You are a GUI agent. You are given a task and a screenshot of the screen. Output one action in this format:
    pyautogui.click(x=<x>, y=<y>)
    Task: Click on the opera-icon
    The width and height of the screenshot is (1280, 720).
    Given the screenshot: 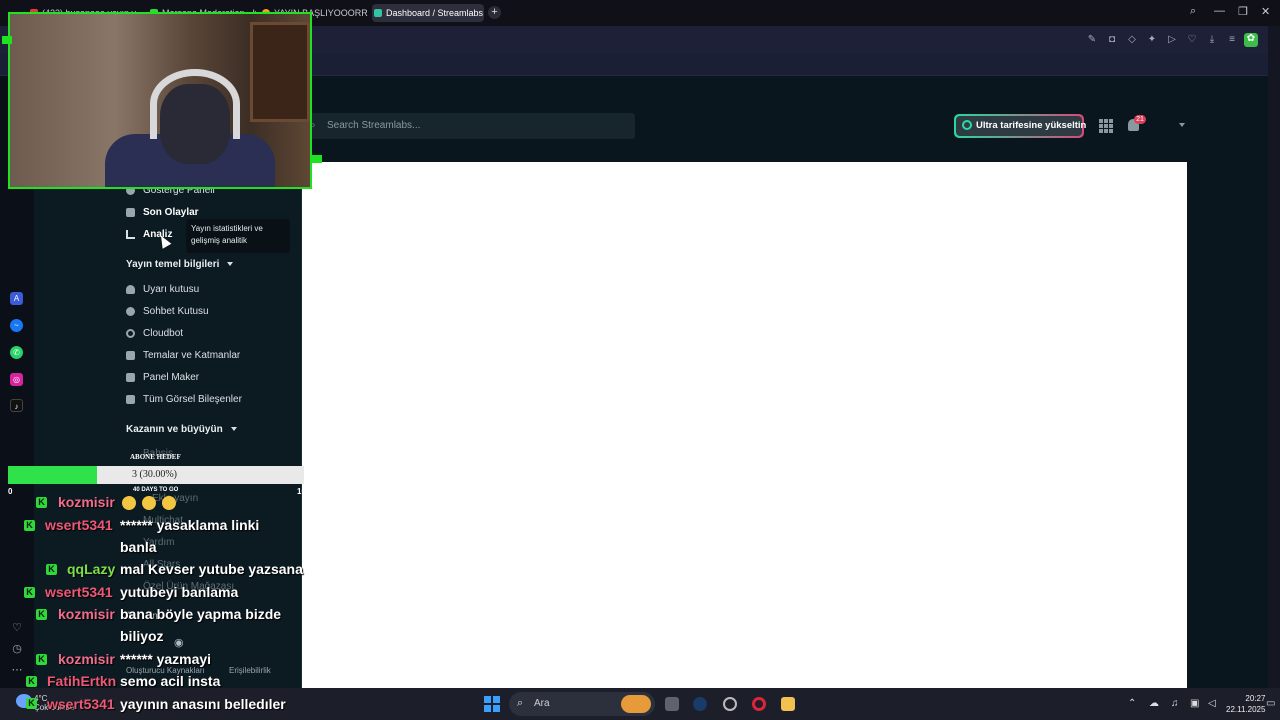 What is the action you would take?
    pyautogui.click(x=759, y=704)
    